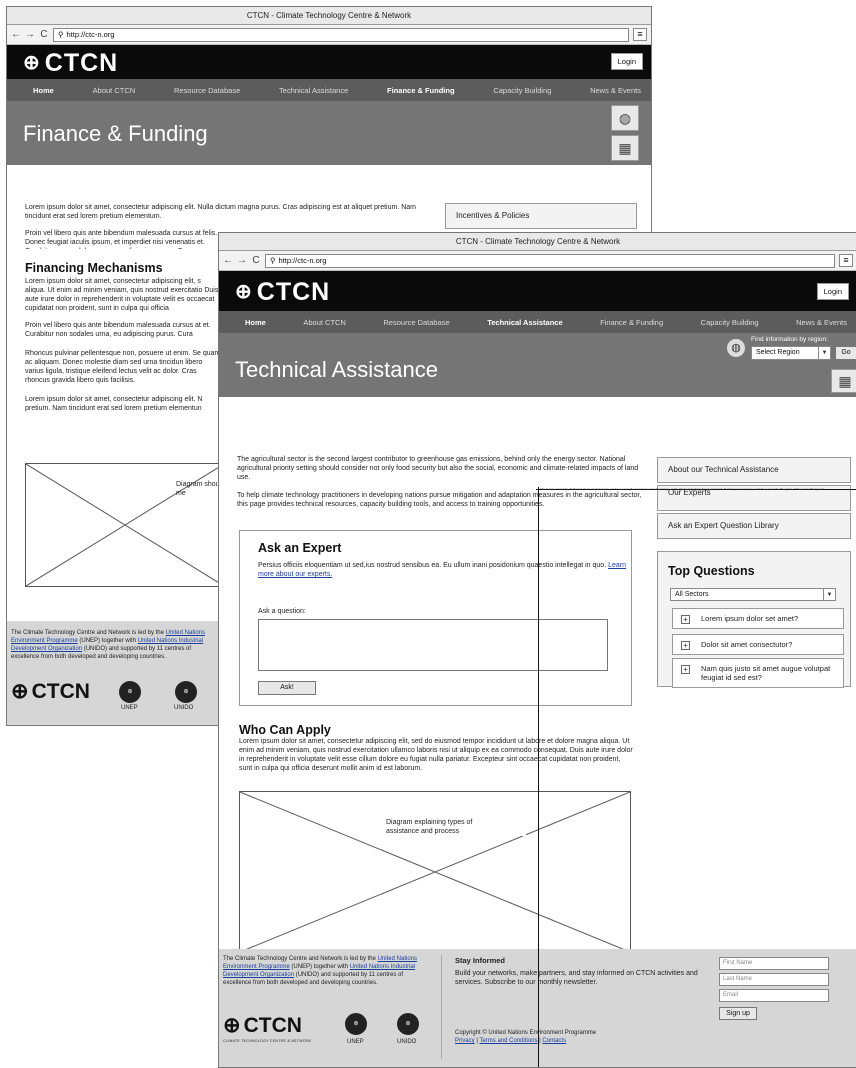 Image resolution: width=856 pixels, height=1068 pixels. I want to click on address-bar: ← → C ⚲ http://ctc-n.org ≡, so click(537, 261).